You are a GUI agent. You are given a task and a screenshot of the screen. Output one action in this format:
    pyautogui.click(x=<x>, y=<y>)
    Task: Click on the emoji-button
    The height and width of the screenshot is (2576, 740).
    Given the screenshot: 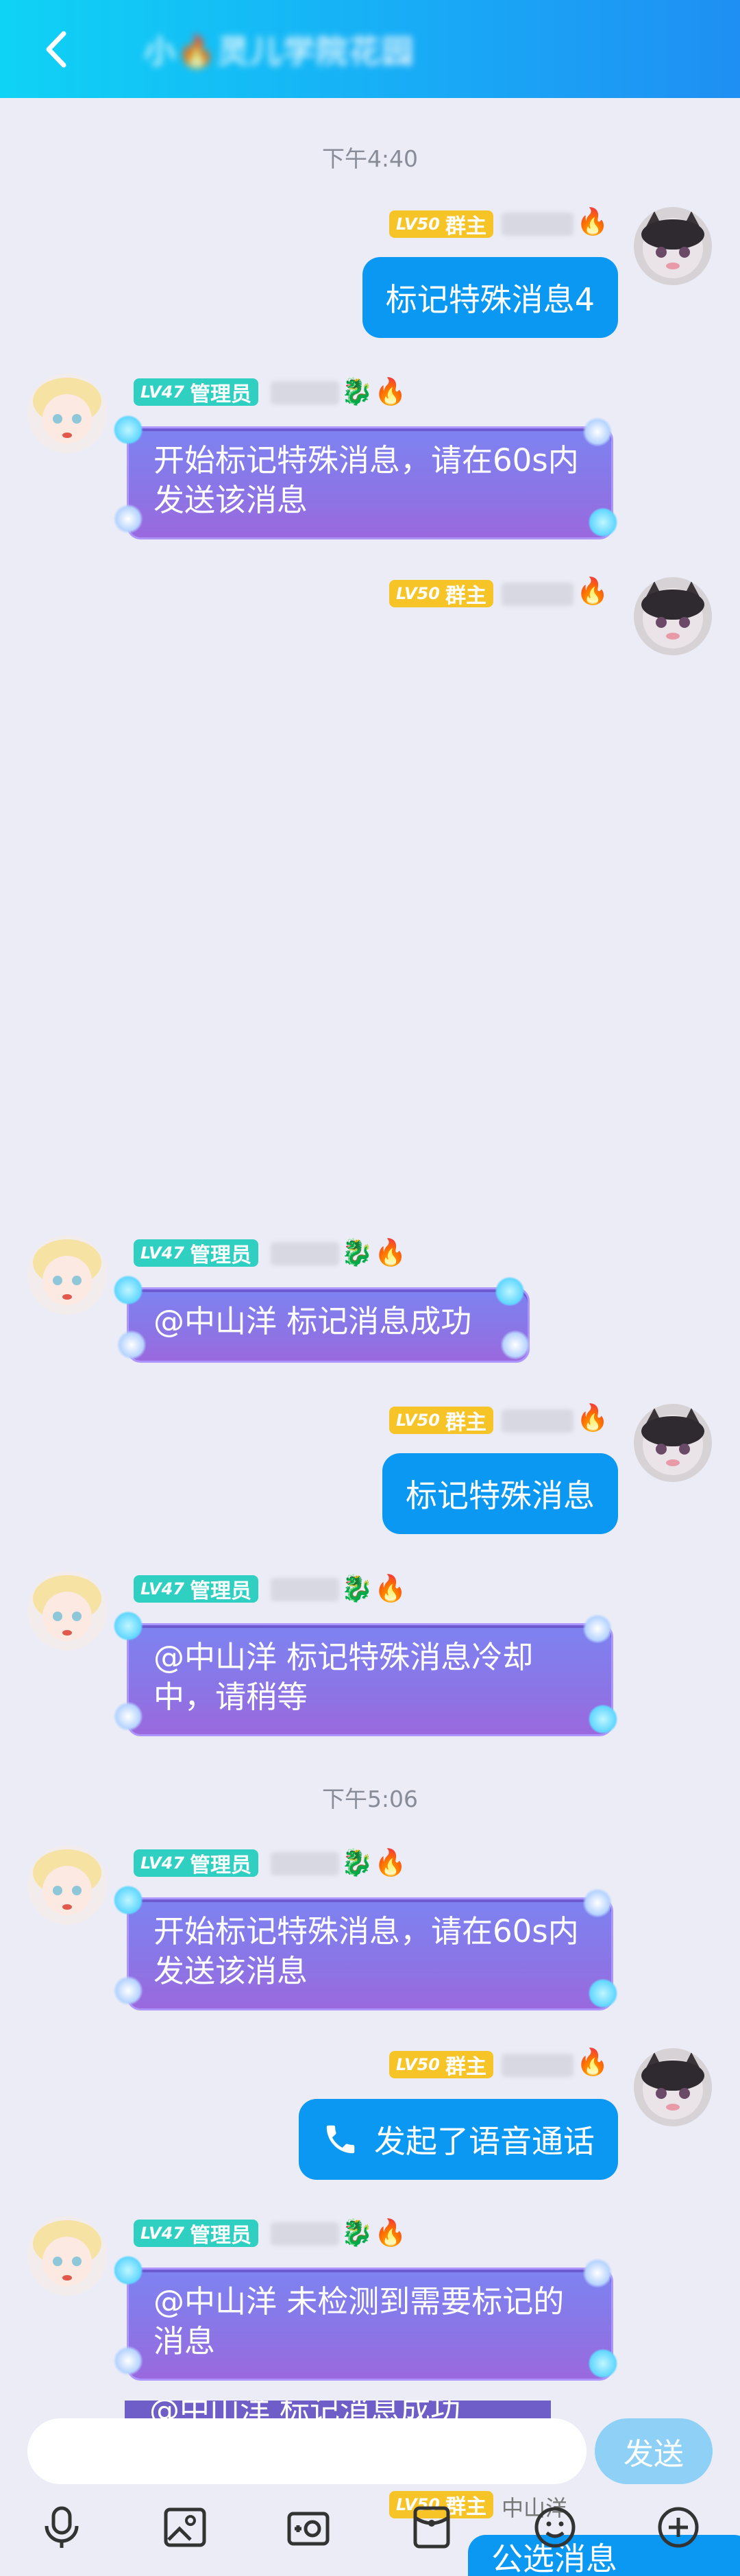 What is the action you would take?
    pyautogui.click(x=555, y=2527)
    